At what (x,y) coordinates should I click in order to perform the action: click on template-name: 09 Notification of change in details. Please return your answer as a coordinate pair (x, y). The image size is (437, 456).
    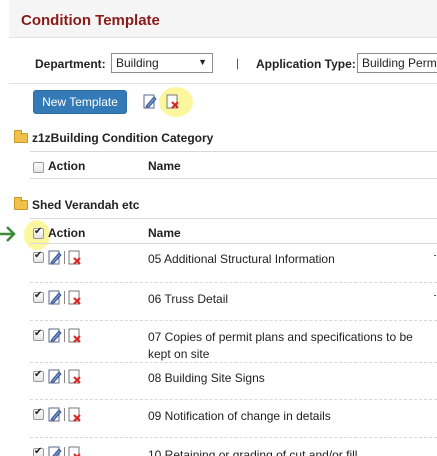
    Looking at the image, I should click on (239, 416).